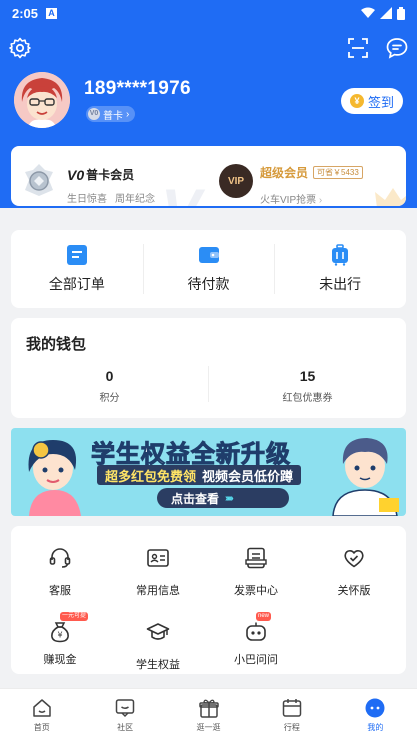  I want to click on wallet-title: 我的钱包, so click(56, 344).